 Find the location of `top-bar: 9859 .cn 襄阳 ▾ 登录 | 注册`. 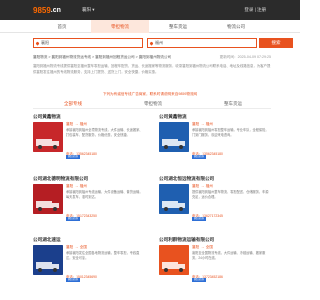

top-bar: 9859 .cn 襄阳 ▾ 登录 | 注册 is located at coordinates (150, 10).